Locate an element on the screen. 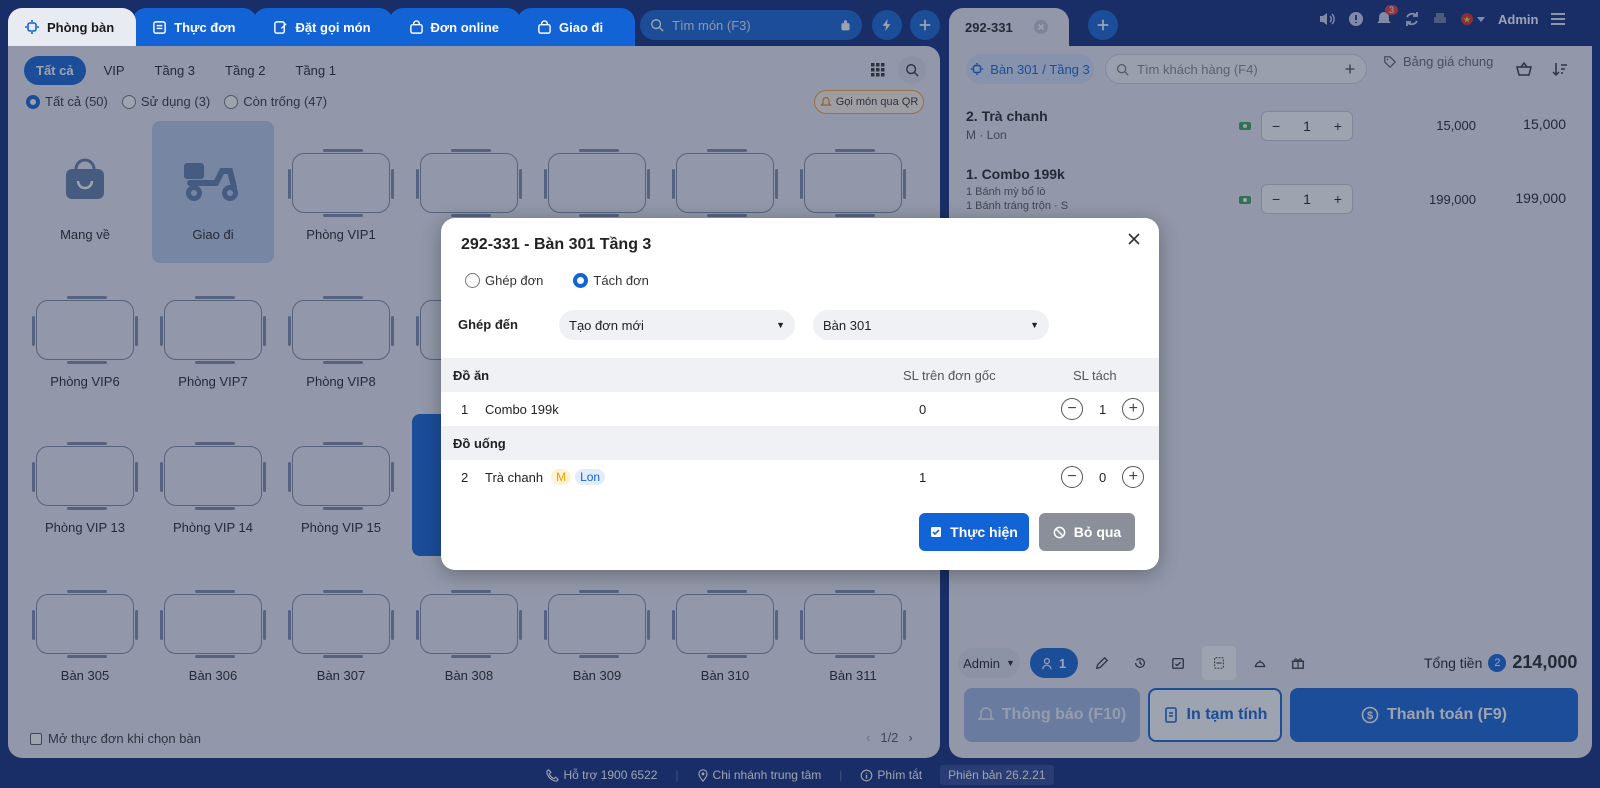 This screenshot has height=788, width=1600. confirm-label: Thực hiện is located at coordinates (984, 532).